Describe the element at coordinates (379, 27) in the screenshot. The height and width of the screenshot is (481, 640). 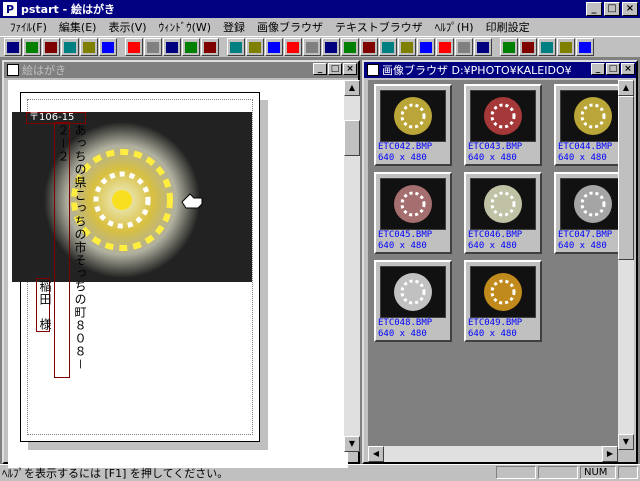
I see `menu-text-browser: テキストブラウザ` at that location.